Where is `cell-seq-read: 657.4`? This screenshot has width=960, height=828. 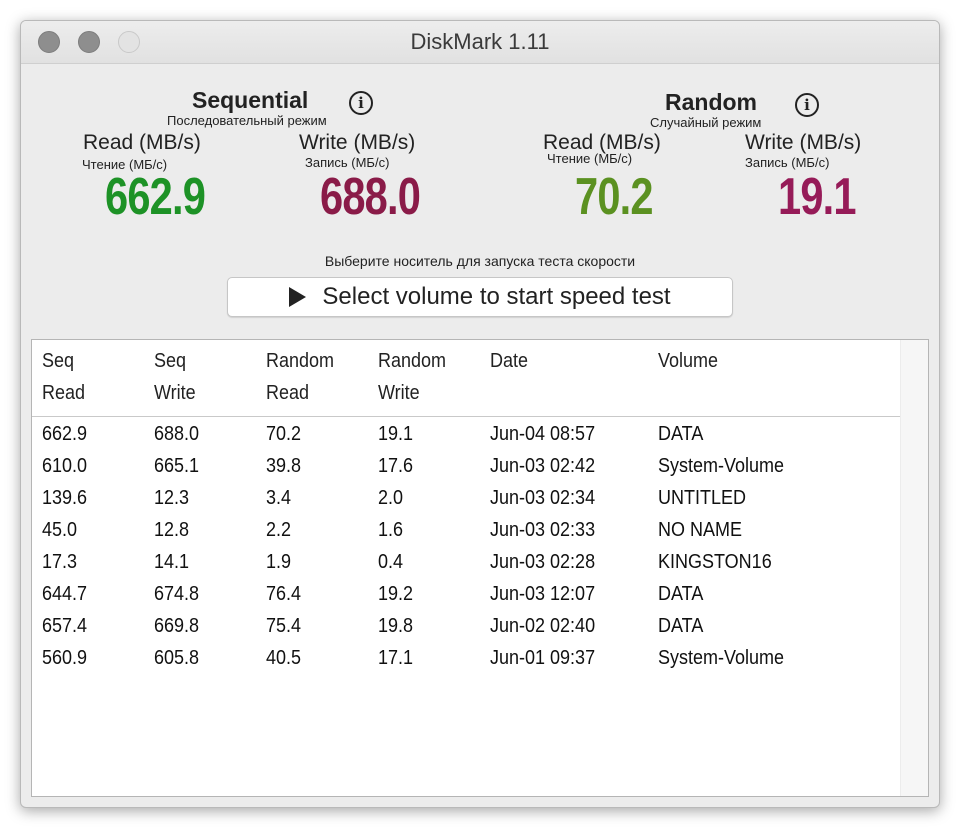 cell-seq-read: 657.4 is located at coordinates (65, 626).